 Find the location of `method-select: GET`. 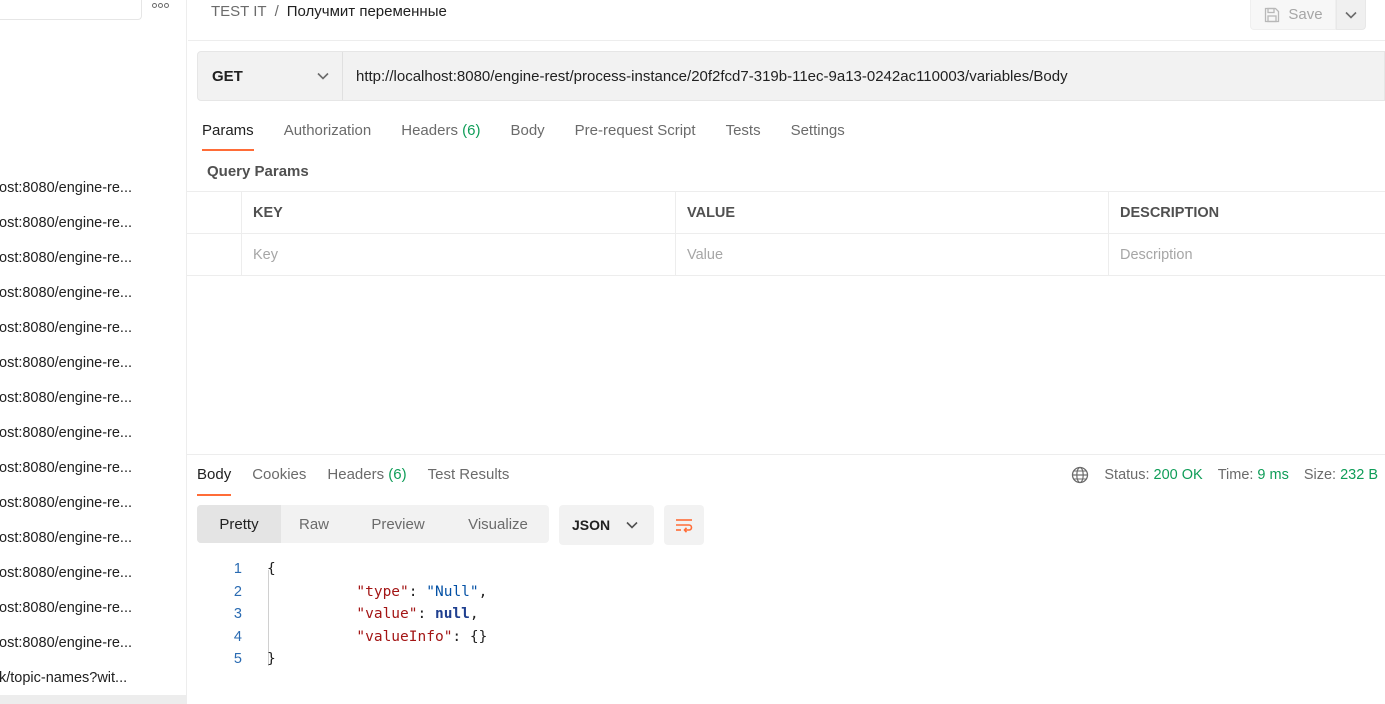

method-select: GET is located at coordinates (270, 76).